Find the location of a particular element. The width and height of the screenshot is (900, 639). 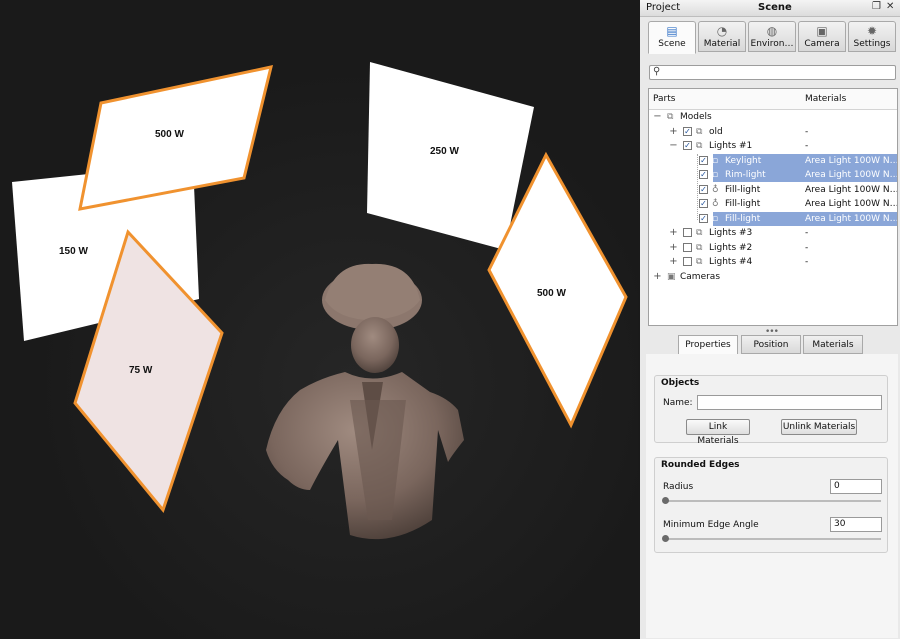

tree-row: + ▣ Cameras is located at coordinates (773, 277).